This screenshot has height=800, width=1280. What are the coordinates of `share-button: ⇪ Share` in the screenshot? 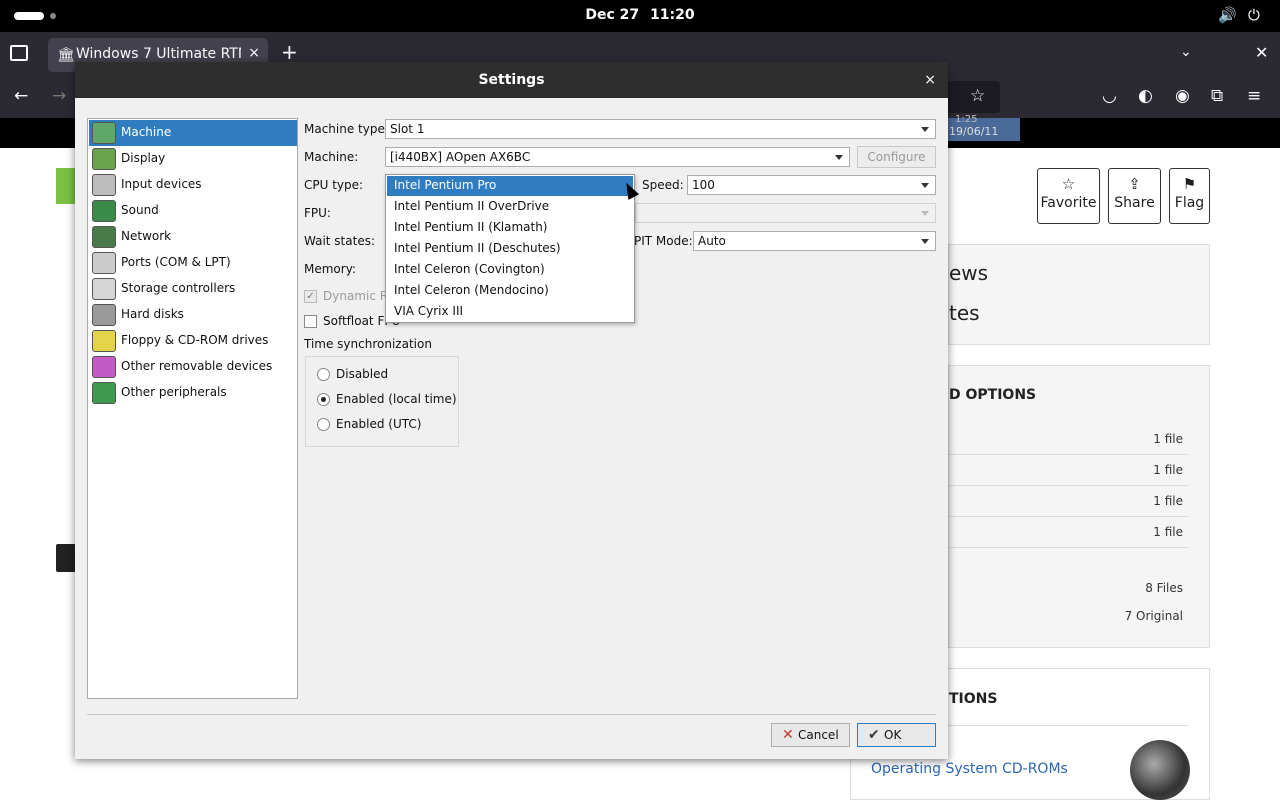 It's located at (1134, 196).